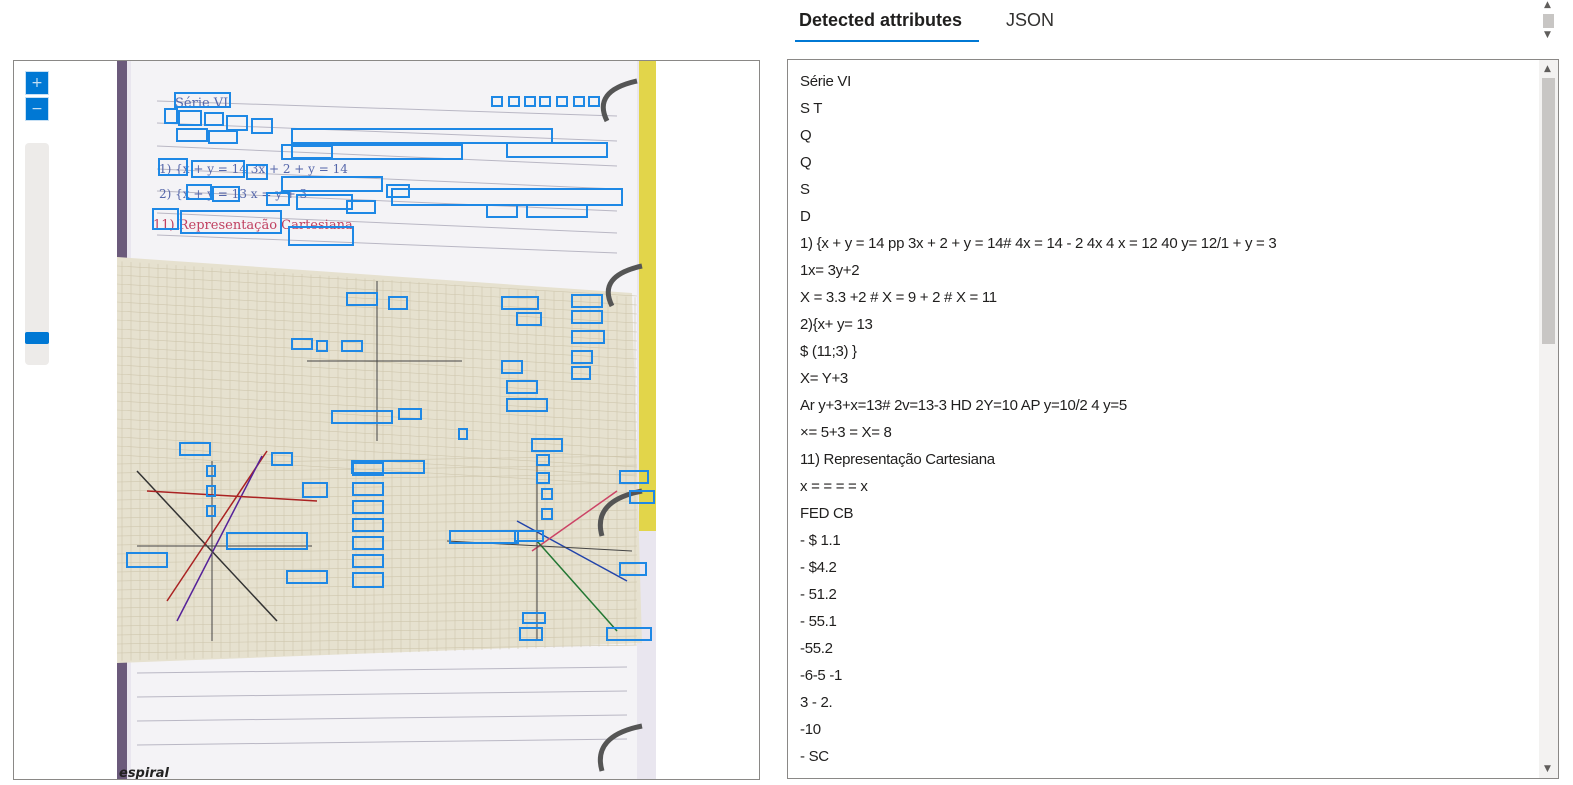 Image resolution: width=1573 pixels, height=785 pixels. Describe the element at coordinates (805, 216) in the screenshot. I see `attribute-line: D` at that location.